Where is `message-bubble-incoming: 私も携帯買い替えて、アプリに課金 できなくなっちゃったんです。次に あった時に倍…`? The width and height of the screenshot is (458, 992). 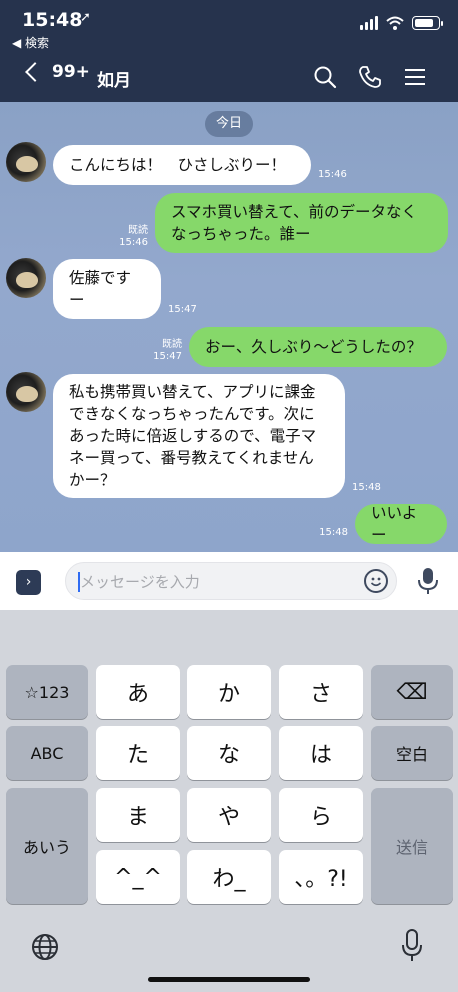 message-bubble-incoming: 私も携帯買い替えて、アプリに課金 できなくなっちゃったんです。次に あった時に倍… is located at coordinates (199, 436).